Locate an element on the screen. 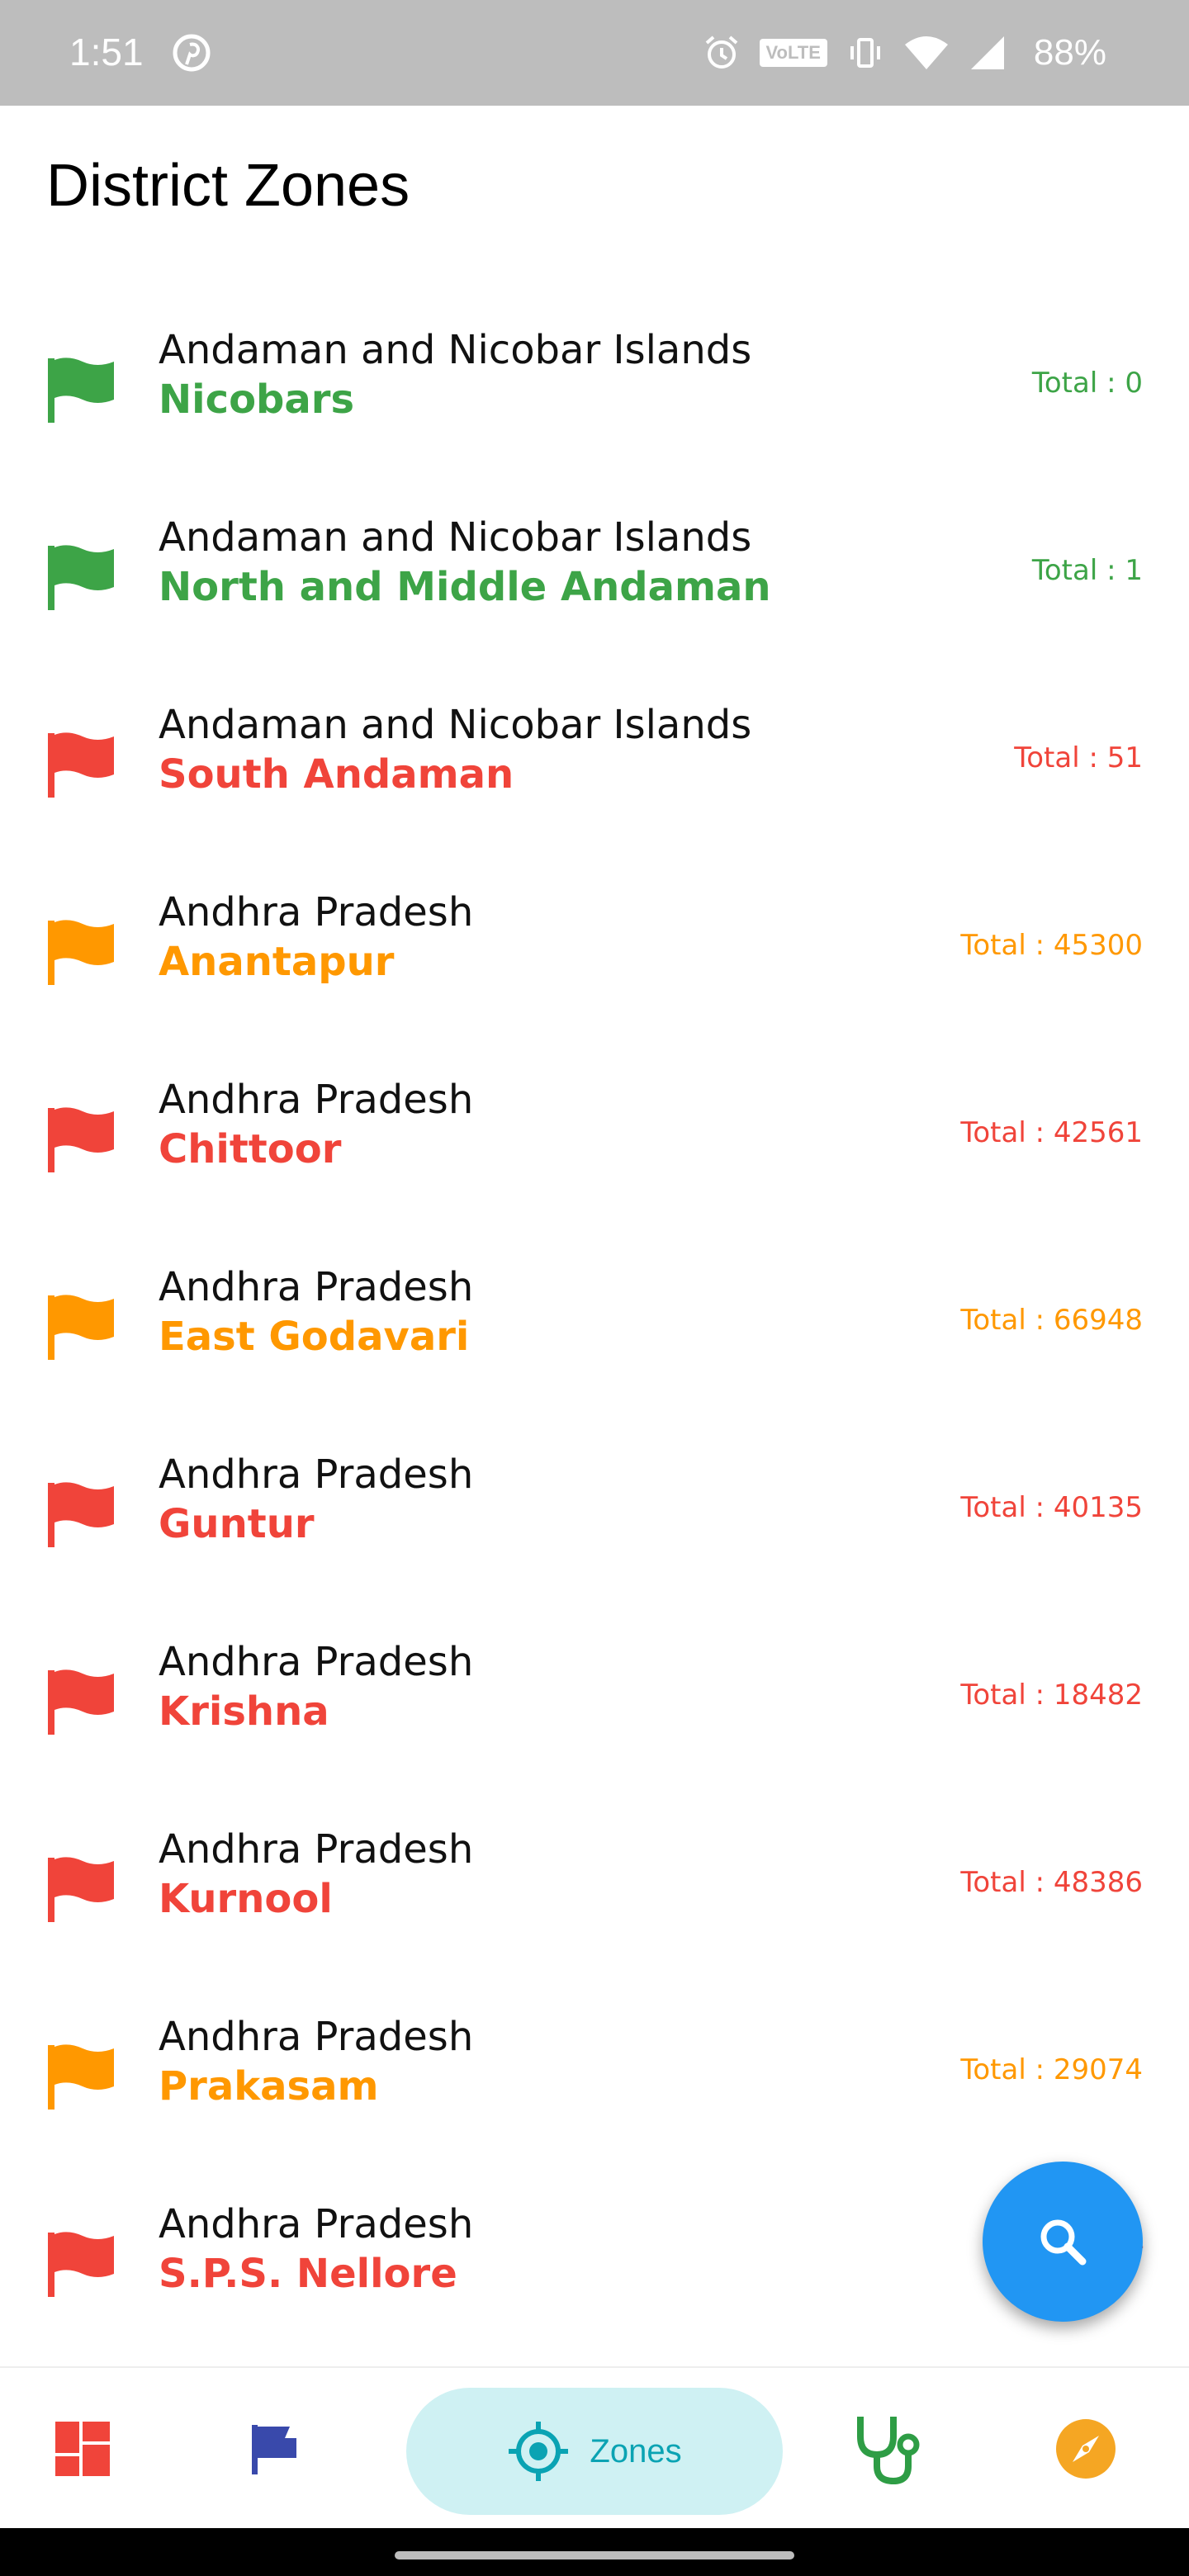 This screenshot has width=1189, height=2576. total-count: Total : 40135 is located at coordinates (1051, 1507).